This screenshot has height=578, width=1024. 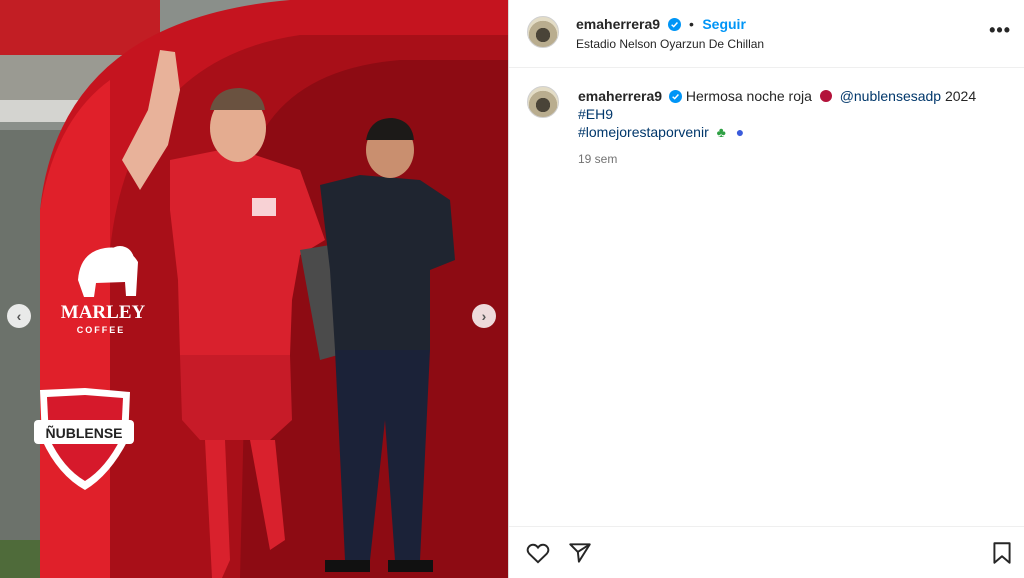 I want to click on bookmark-icon, so click(x=1002, y=553).